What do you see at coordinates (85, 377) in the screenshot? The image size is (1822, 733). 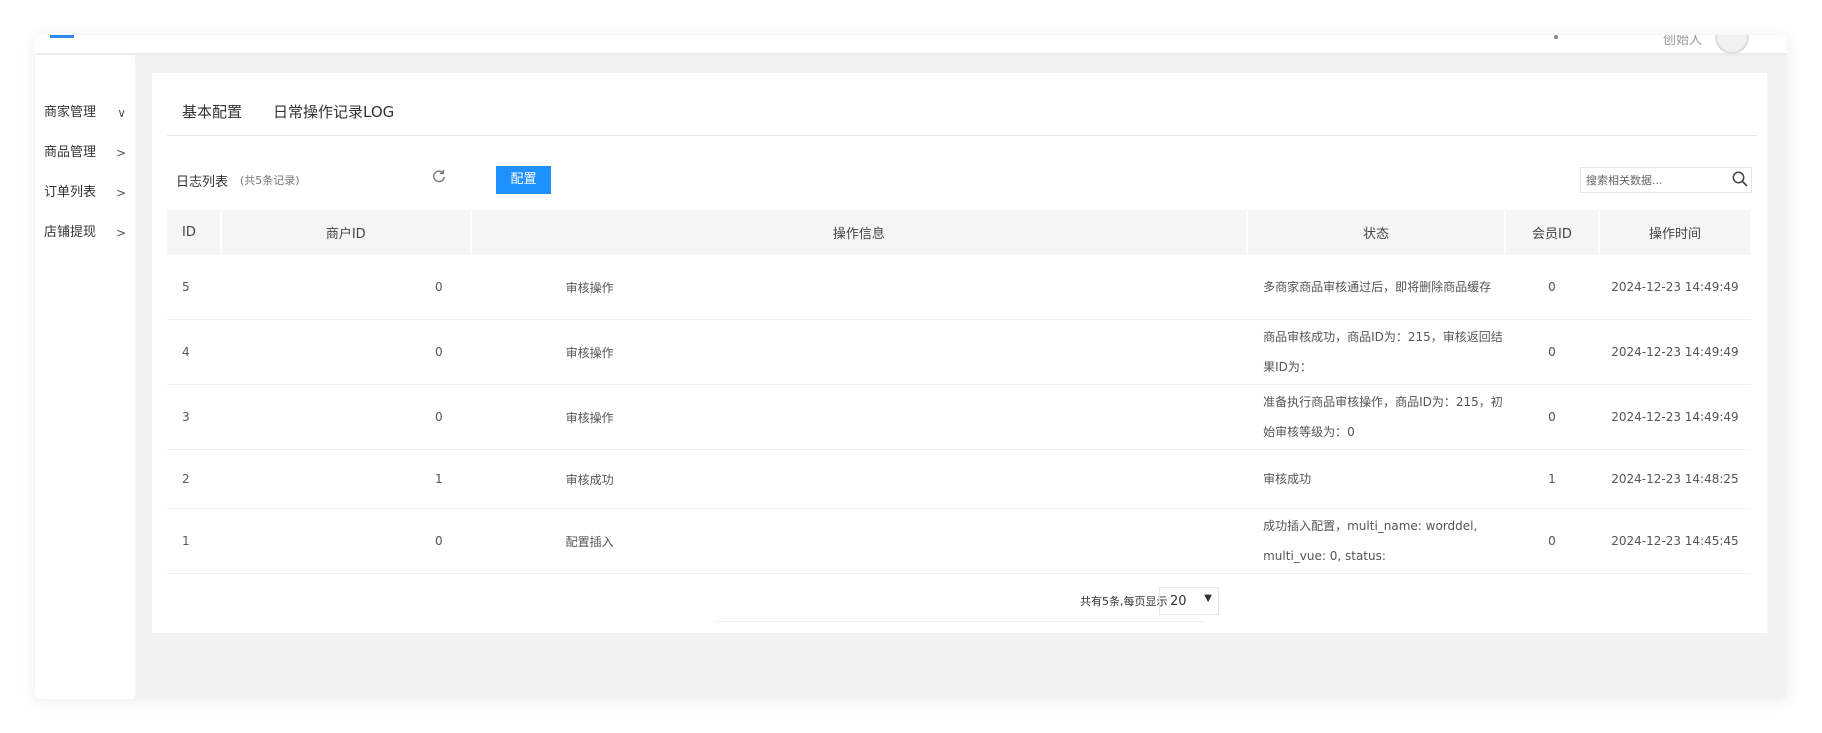 I see `sidebar: 商家管理 ∨ 商品管理 > 订单列表 > 店铺提现 >` at bounding box center [85, 377].